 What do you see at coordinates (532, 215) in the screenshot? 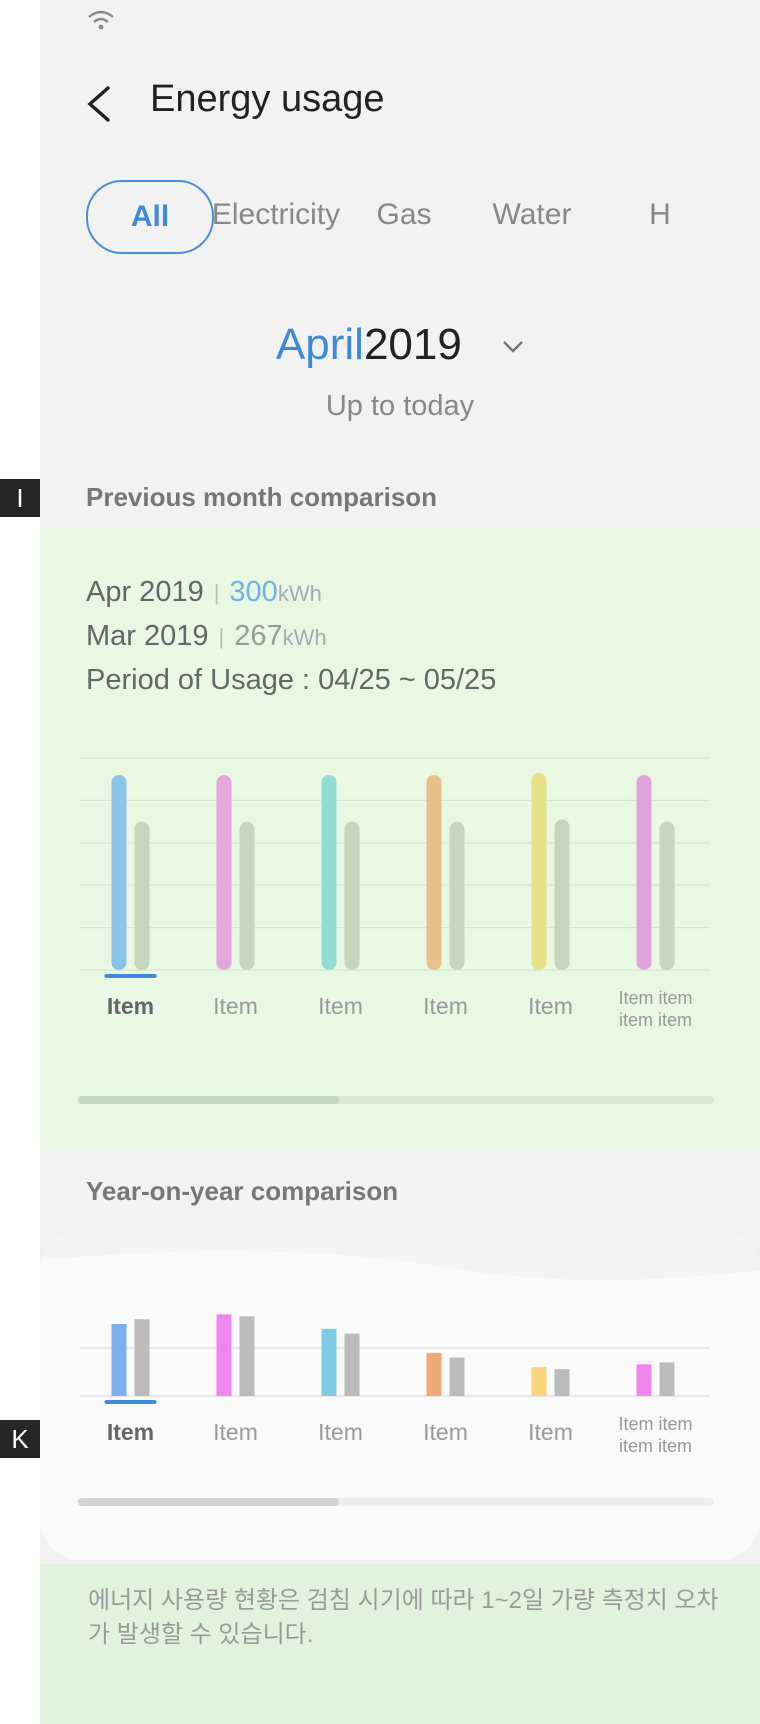
I see `tab-water: Water` at bounding box center [532, 215].